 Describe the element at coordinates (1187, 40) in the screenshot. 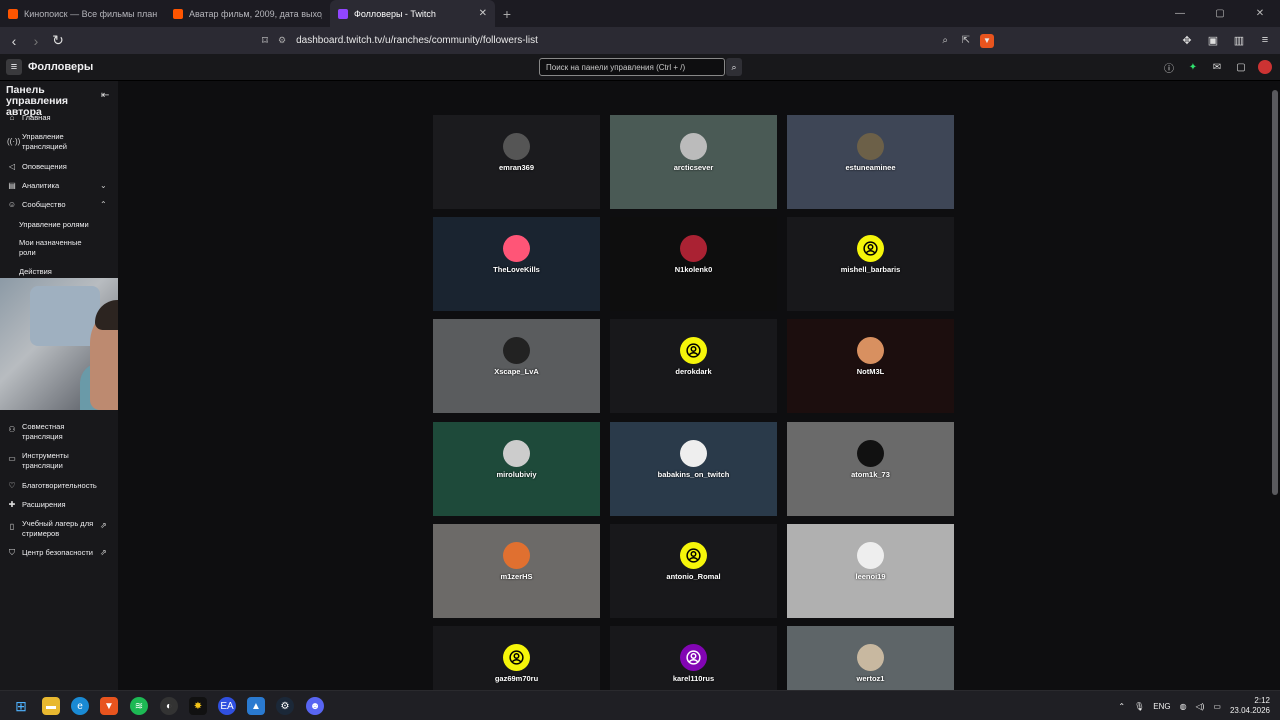

I see `extensions-icon: ✥` at that location.